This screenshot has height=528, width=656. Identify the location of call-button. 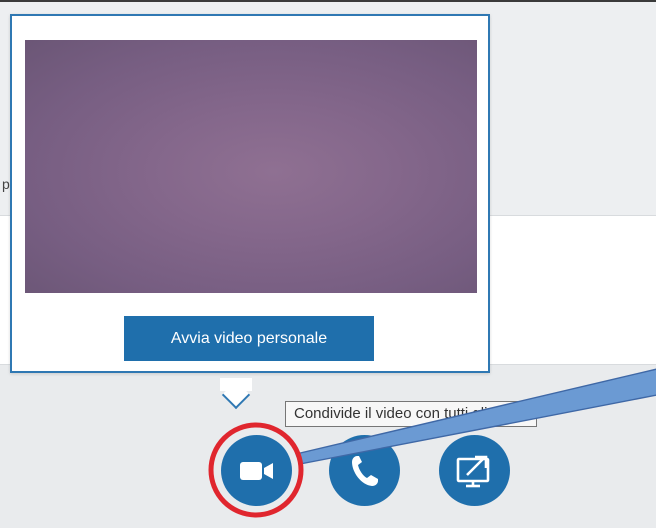
(364, 470).